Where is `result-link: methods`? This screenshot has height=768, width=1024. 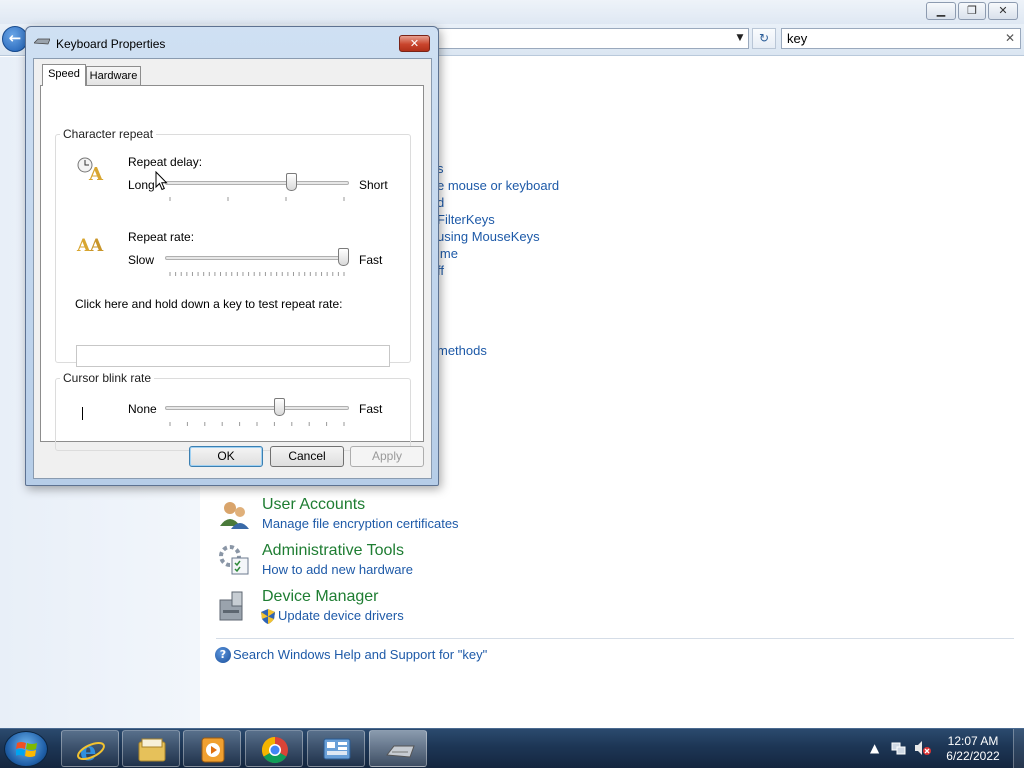 result-link: methods is located at coordinates (462, 350).